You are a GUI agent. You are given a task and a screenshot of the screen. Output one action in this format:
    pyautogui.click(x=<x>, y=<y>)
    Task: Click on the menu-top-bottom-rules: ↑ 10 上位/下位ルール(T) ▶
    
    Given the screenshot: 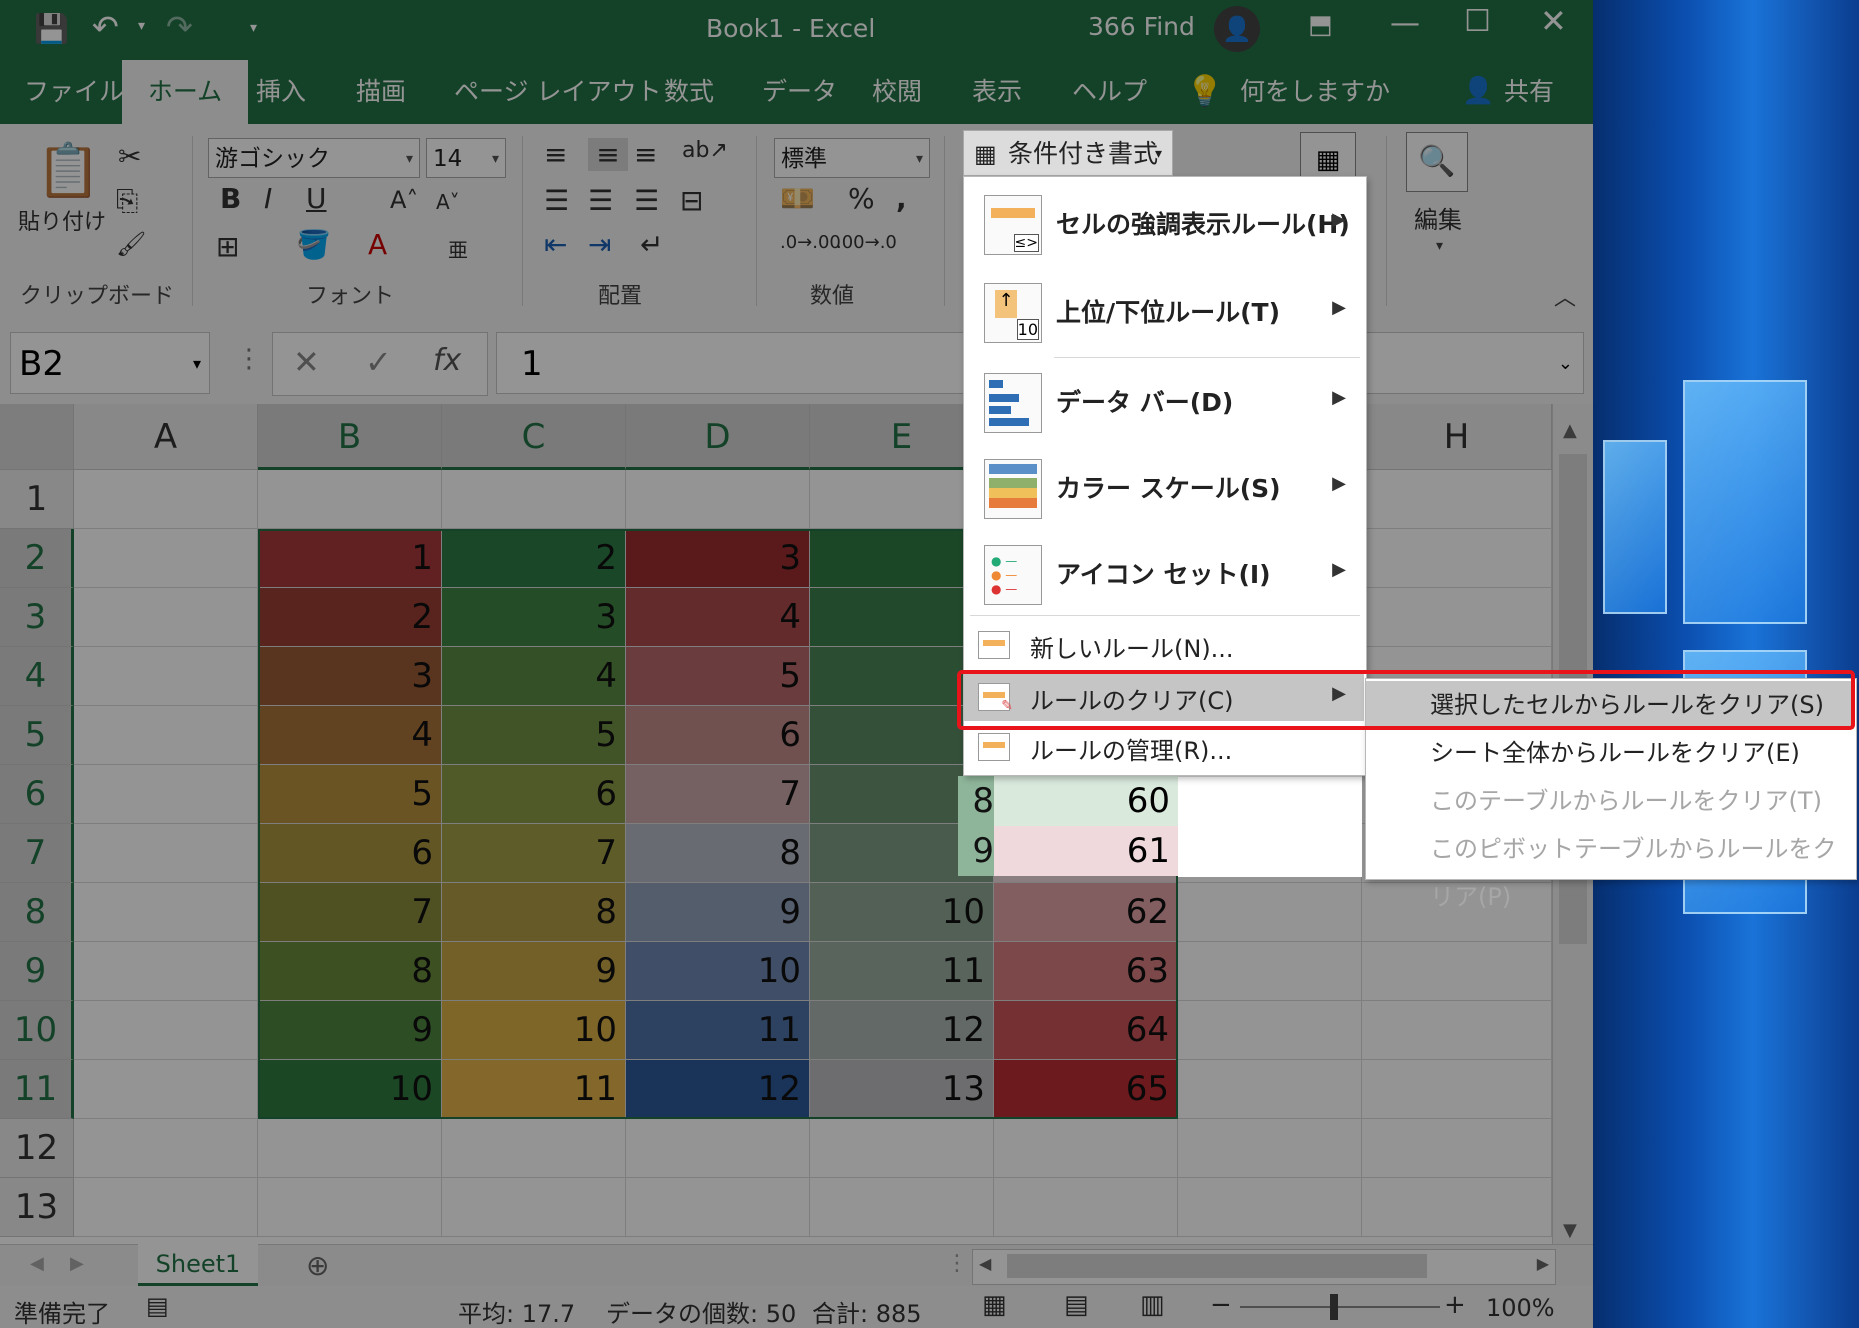 What is the action you would take?
    pyautogui.click(x=1164, y=312)
    